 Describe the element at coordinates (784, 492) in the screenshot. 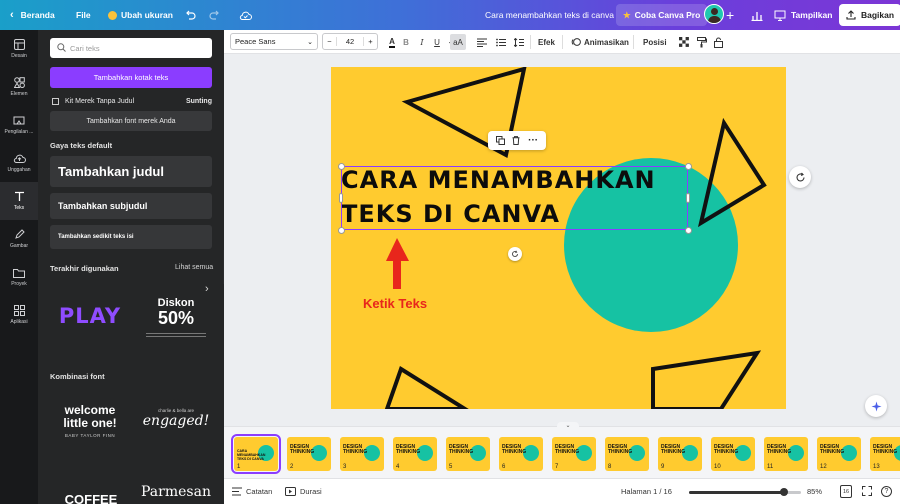

I see `zoom-slider-handle` at that location.